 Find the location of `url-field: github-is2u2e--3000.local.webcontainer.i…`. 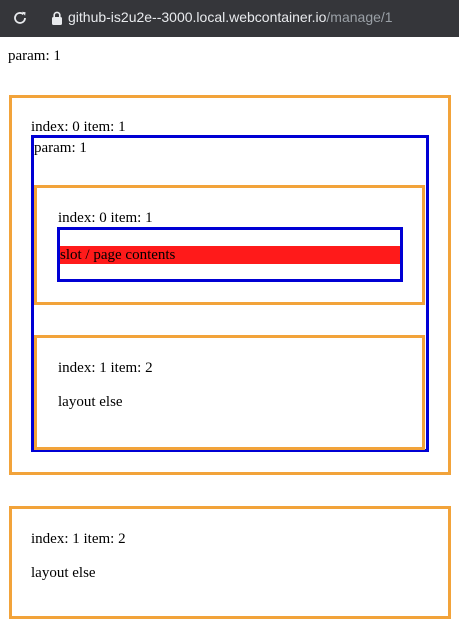

url-field: github-is2u2e--3000.local.webcontainer.i… is located at coordinates (230, 17).